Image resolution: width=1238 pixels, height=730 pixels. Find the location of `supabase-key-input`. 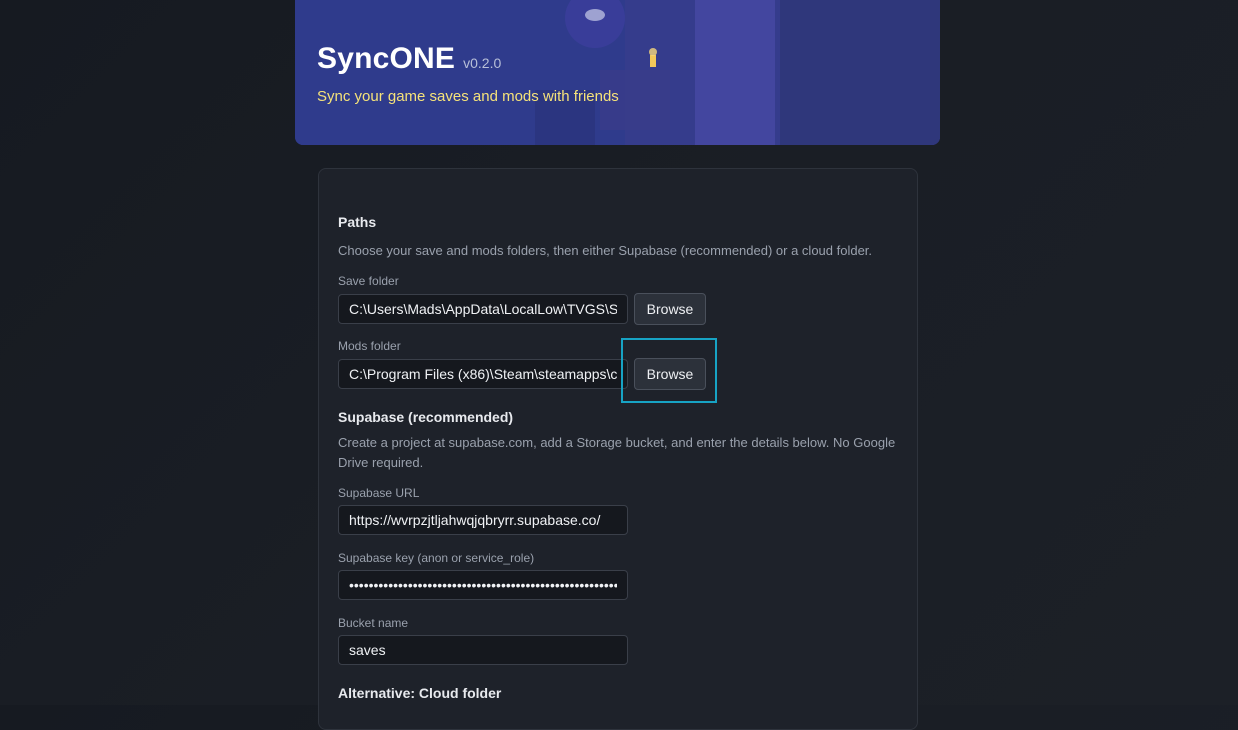

supabase-key-input is located at coordinates (483, 585).